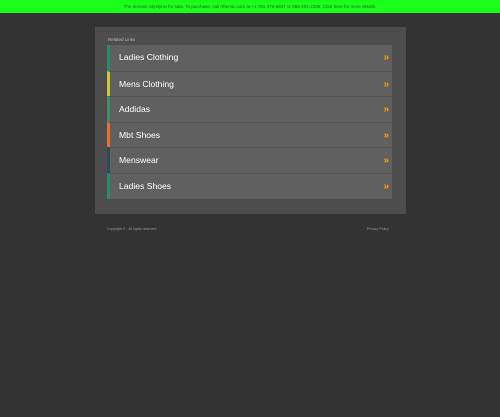 This screenshot has height=417, width=500. What do you see at coordinates (249, 83) in the screenshot?
I see `related-link-mens-clothing: Mens Clothing »` at bounding box center [249, 83].